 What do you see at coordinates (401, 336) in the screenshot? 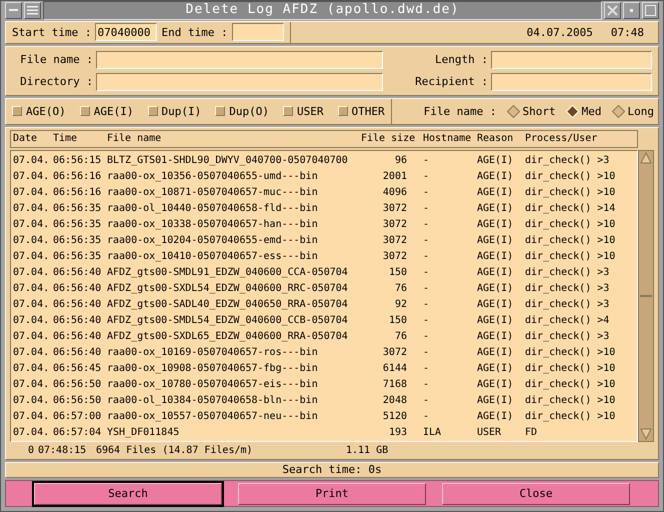
I see `table-cell-text: 76` at bounding box center [401, 336].